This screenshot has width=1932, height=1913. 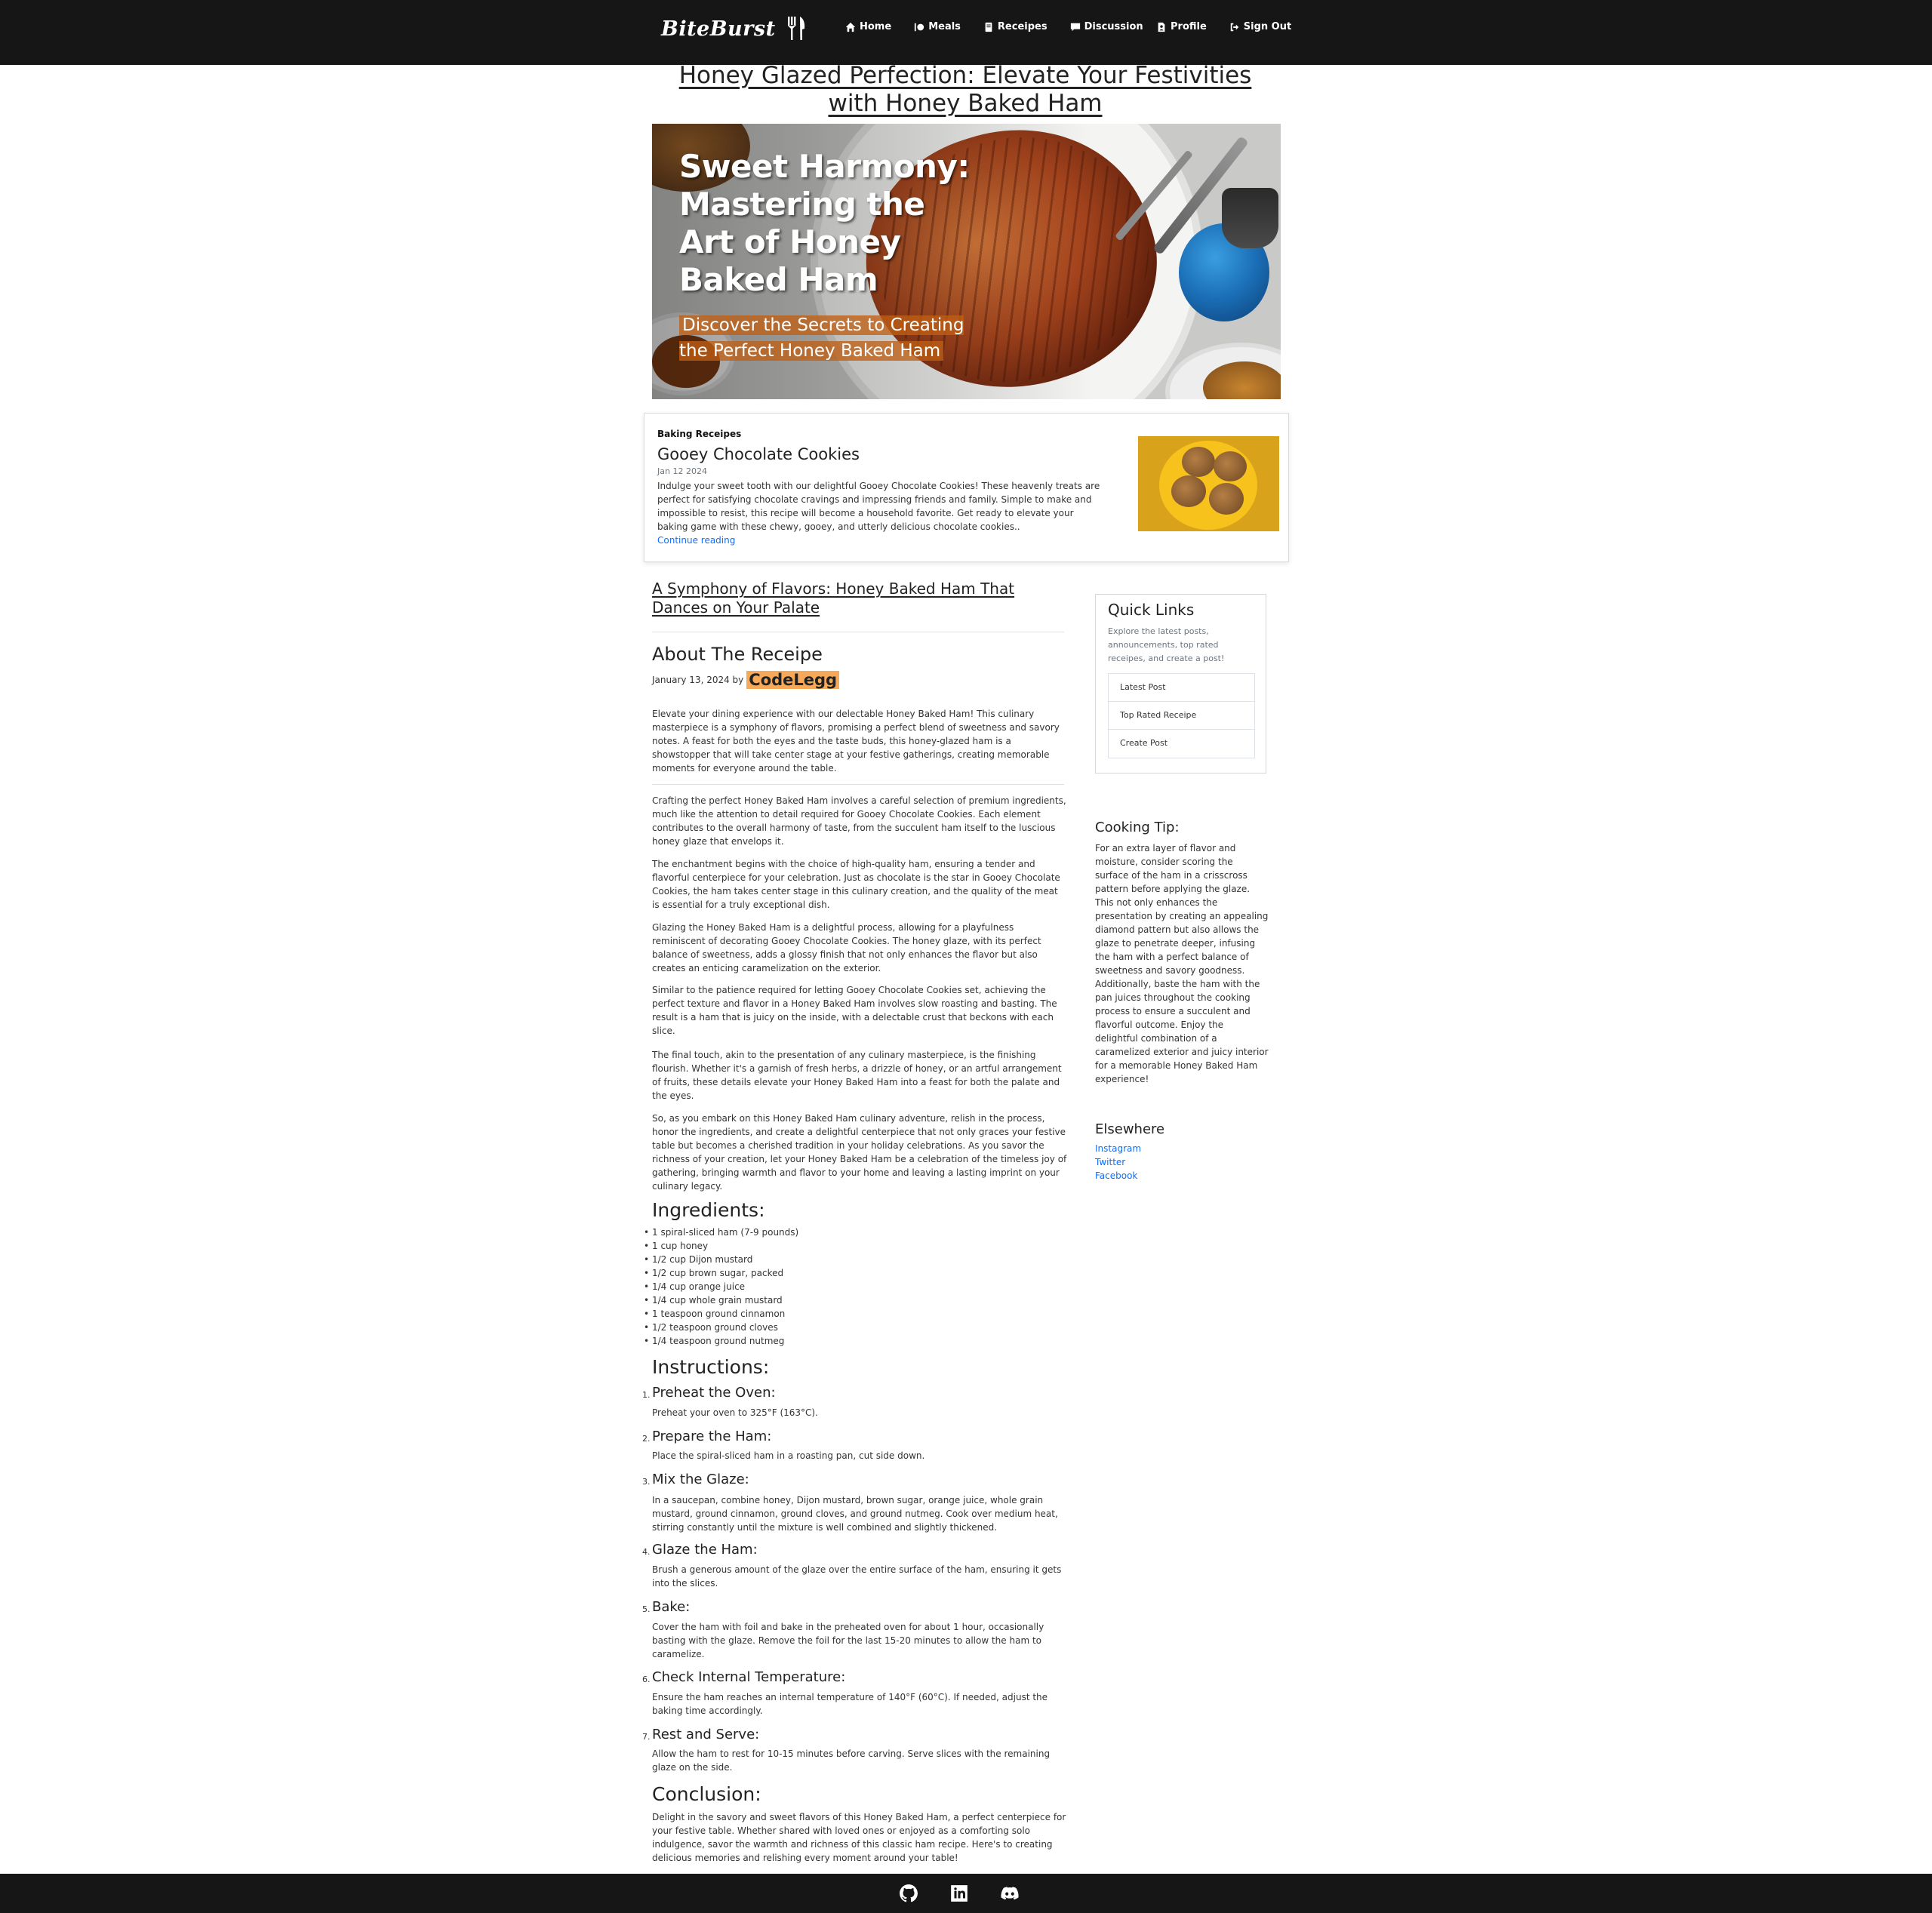 What do you see at coordinates (749, 1677) in the screenshot?
I see `step-title: Check Internal Temperature:` at bounding box center [749, 1677].